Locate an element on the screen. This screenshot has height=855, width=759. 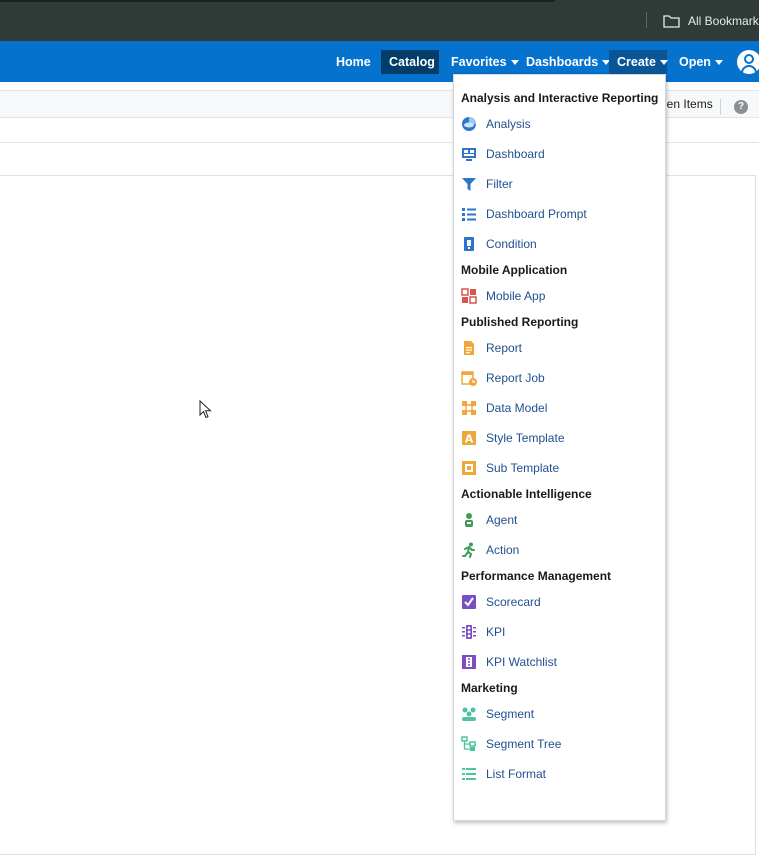
action-icon is located at coordinates (468, 550).